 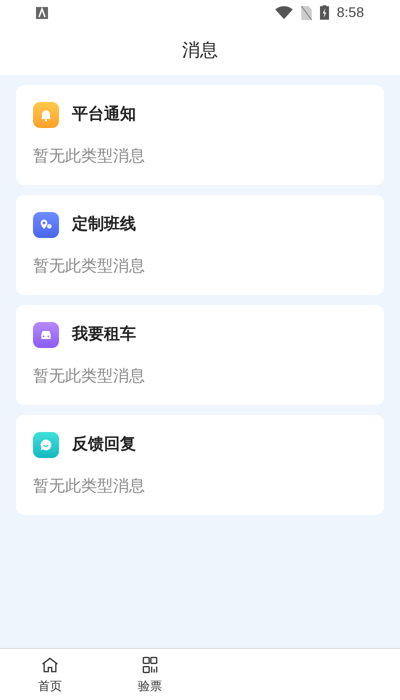 What do you see at coordinates (104, 334) in the screenshot?
I see `category-title: 我要租车` at bounding box center [104, 334].